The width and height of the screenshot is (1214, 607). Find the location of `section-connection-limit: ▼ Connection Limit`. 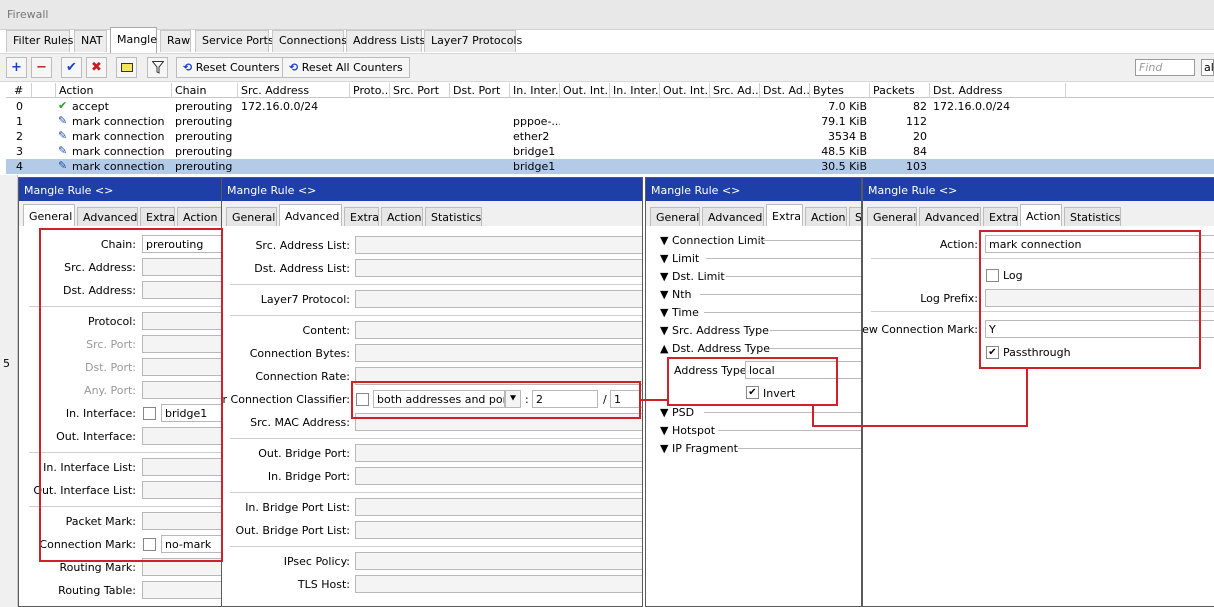

section-connection-limit: ▼ Connection Limit is located at coordinates (712, 240).